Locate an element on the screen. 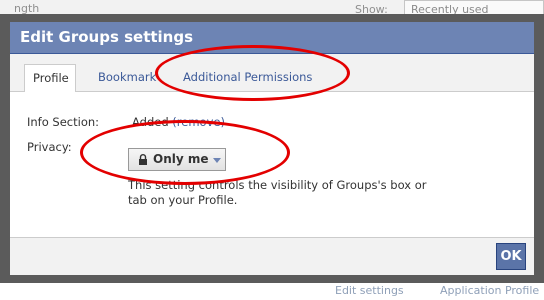 The width and height of the screenshot is (544, 300). tab-profile: Profile is located at coordinates (50, 78).